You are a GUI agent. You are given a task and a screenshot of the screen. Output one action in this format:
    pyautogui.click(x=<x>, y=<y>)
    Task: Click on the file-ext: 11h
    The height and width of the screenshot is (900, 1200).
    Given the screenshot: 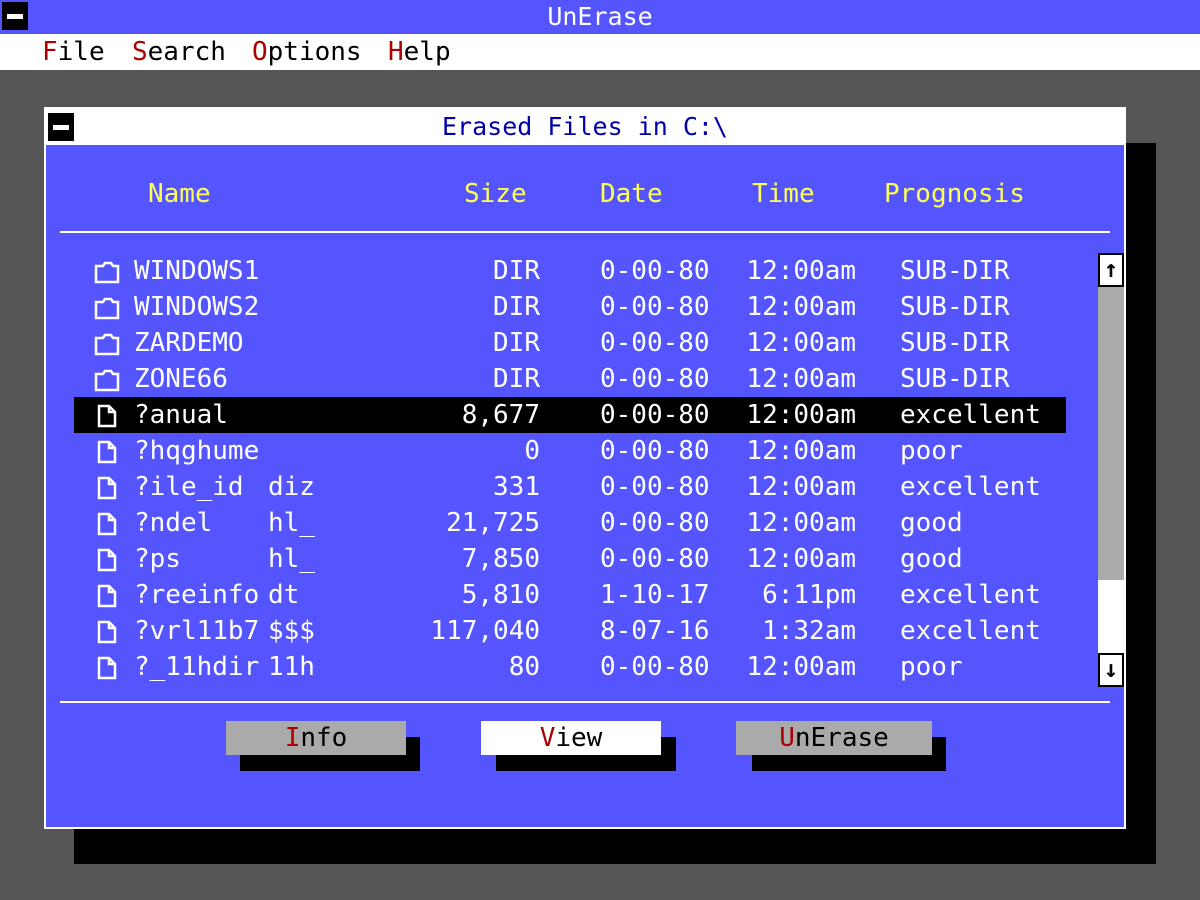 What is the action you would take?
    pyautogui.click(x=291, y=667)
    